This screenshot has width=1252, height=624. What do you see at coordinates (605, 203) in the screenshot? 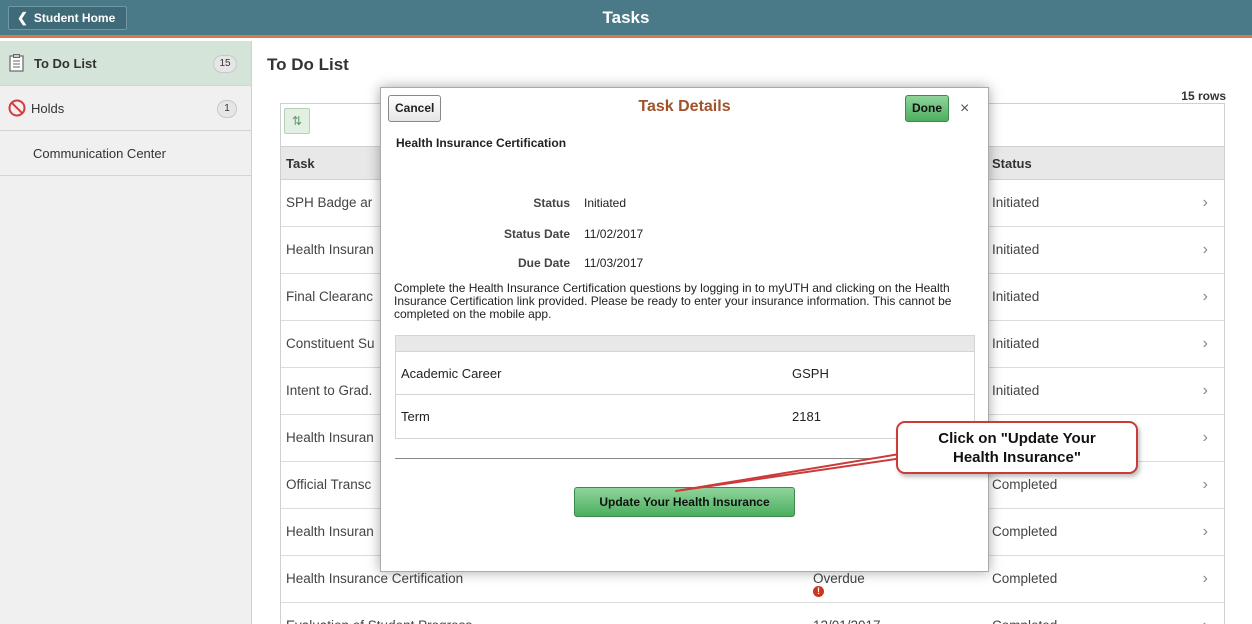
I see `status-value: Initiated` at bounding box center [605, 203].